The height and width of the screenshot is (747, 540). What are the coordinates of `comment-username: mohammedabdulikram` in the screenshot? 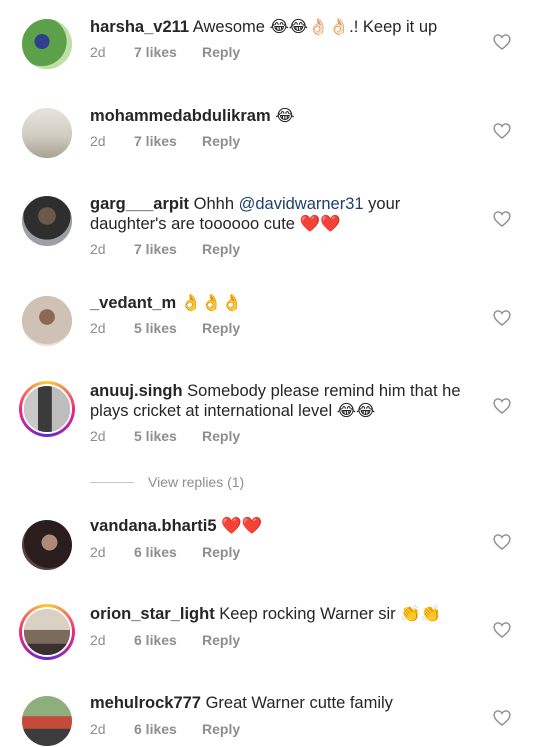 It's located at (180, 116).